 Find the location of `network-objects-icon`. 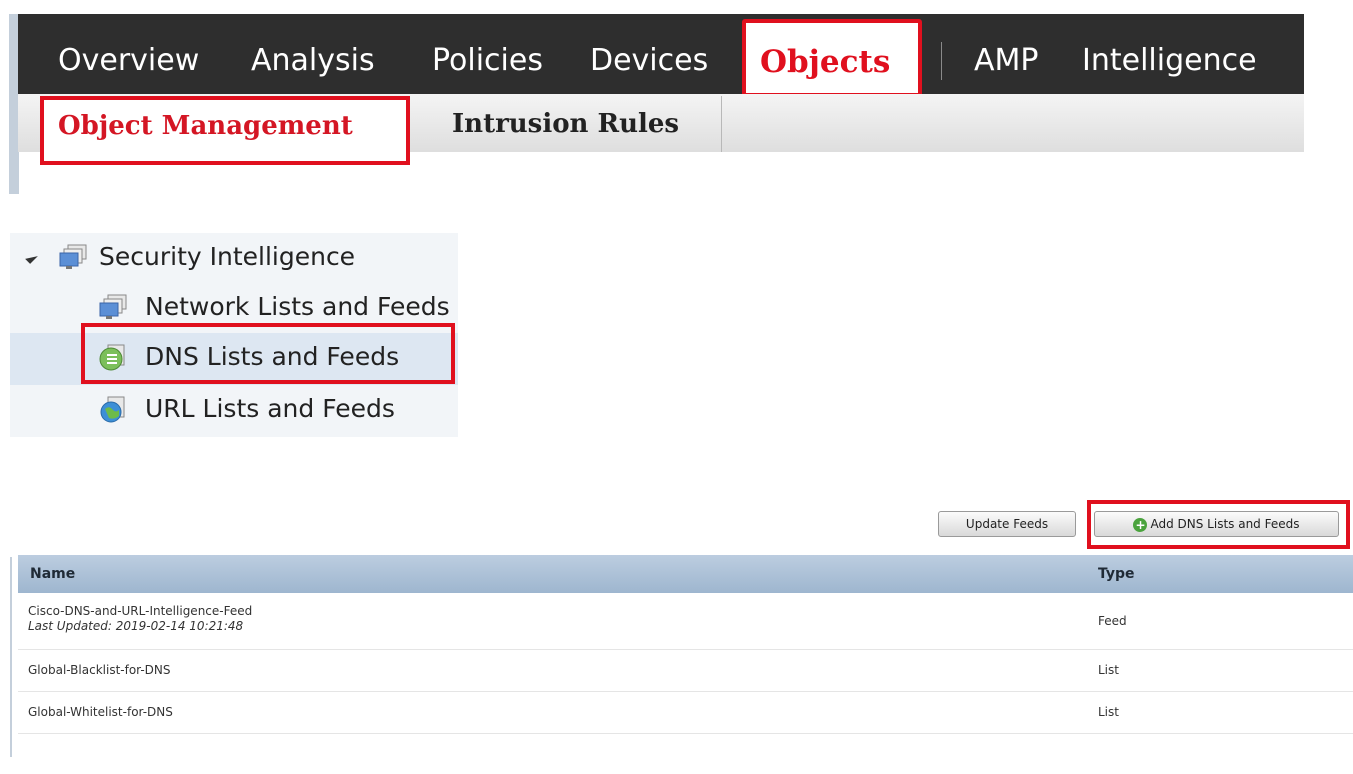

network-objects-icon is located at coordinates (73, 256).